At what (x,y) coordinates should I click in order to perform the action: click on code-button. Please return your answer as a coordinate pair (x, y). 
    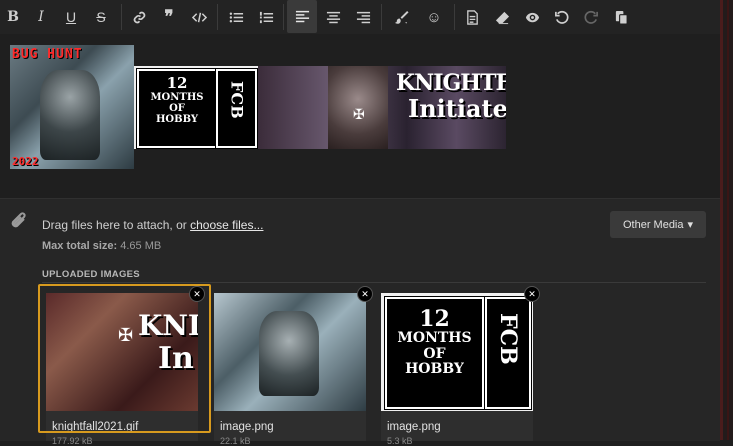
    Looking at the image, I should click on (199, 17).